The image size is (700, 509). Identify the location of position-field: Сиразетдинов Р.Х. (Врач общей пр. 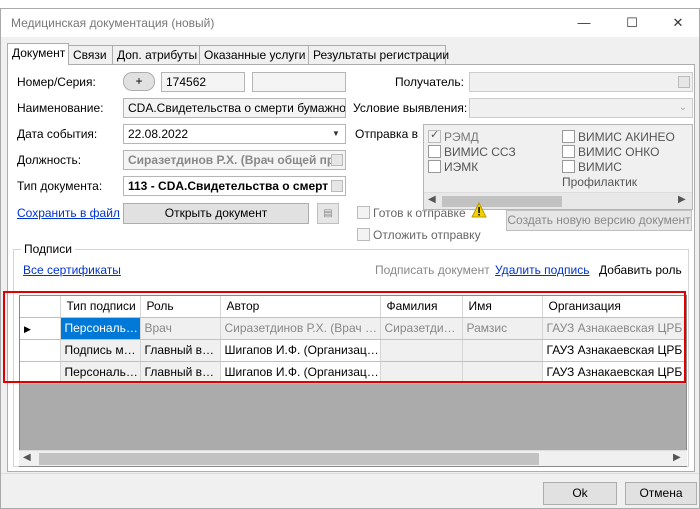
(234, 160).